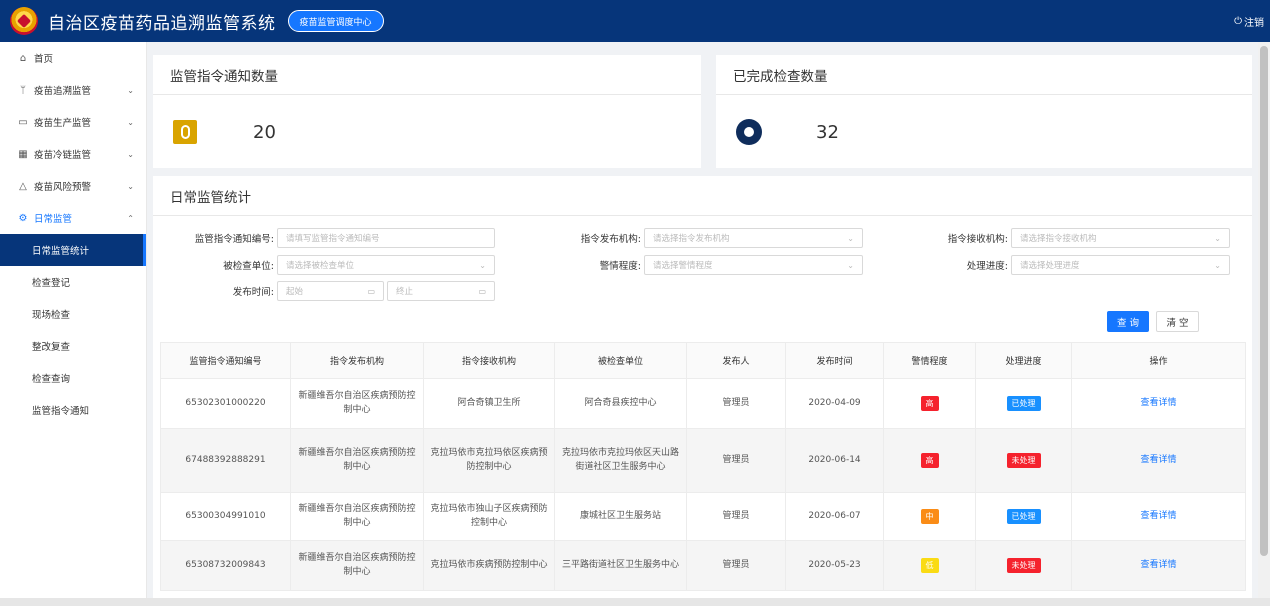  Describe the element at coordinates (73, 154) in the screenshot. I see `sidebar-item-coldchain: ▦ 疫苗冷链监管 ⌄` at that location.